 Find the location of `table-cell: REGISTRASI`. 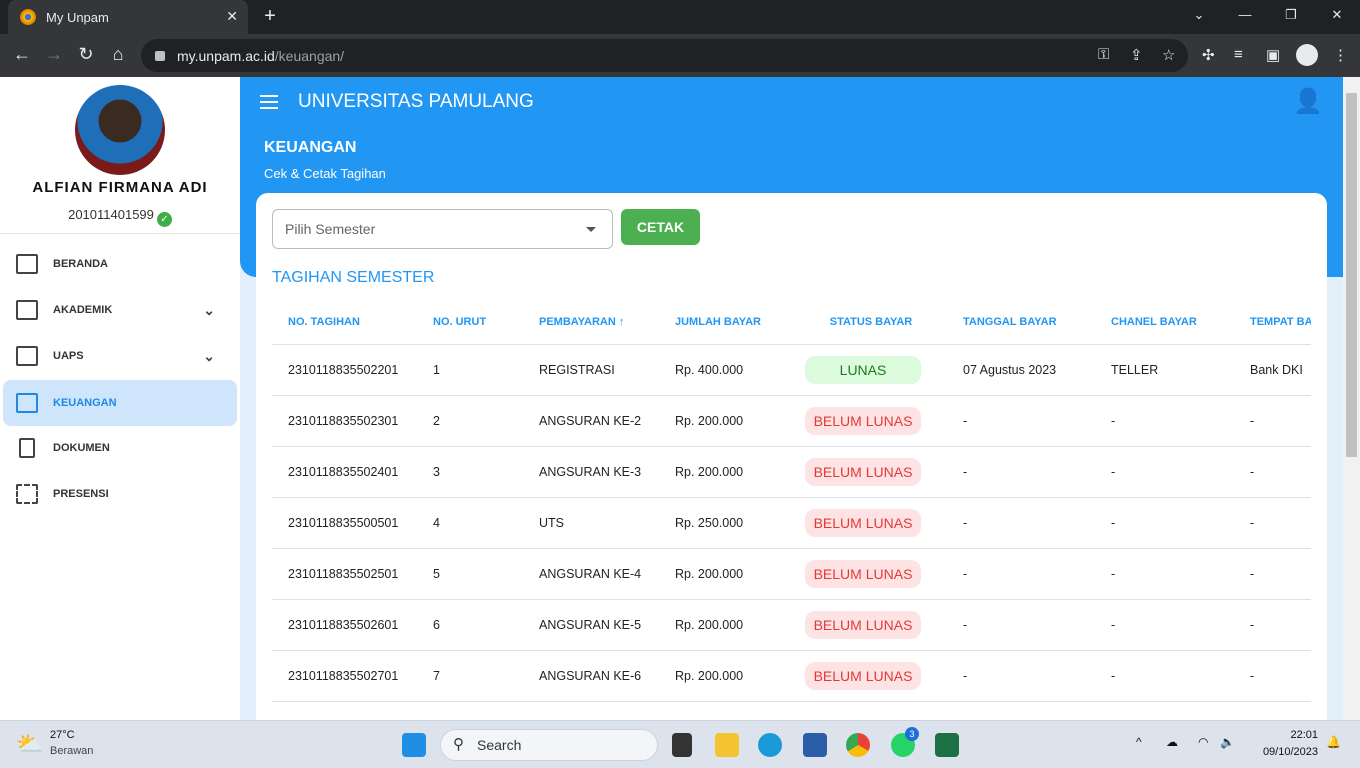

table-cell: REGISTRASI is located at coordinates (591, 370).